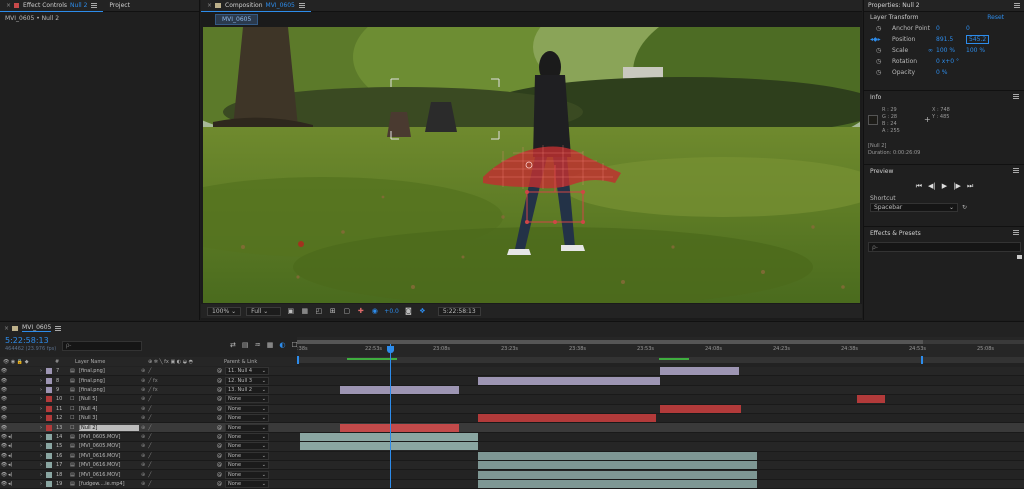  I want to click on next-frame-icon: |▶, so click(957, 186).